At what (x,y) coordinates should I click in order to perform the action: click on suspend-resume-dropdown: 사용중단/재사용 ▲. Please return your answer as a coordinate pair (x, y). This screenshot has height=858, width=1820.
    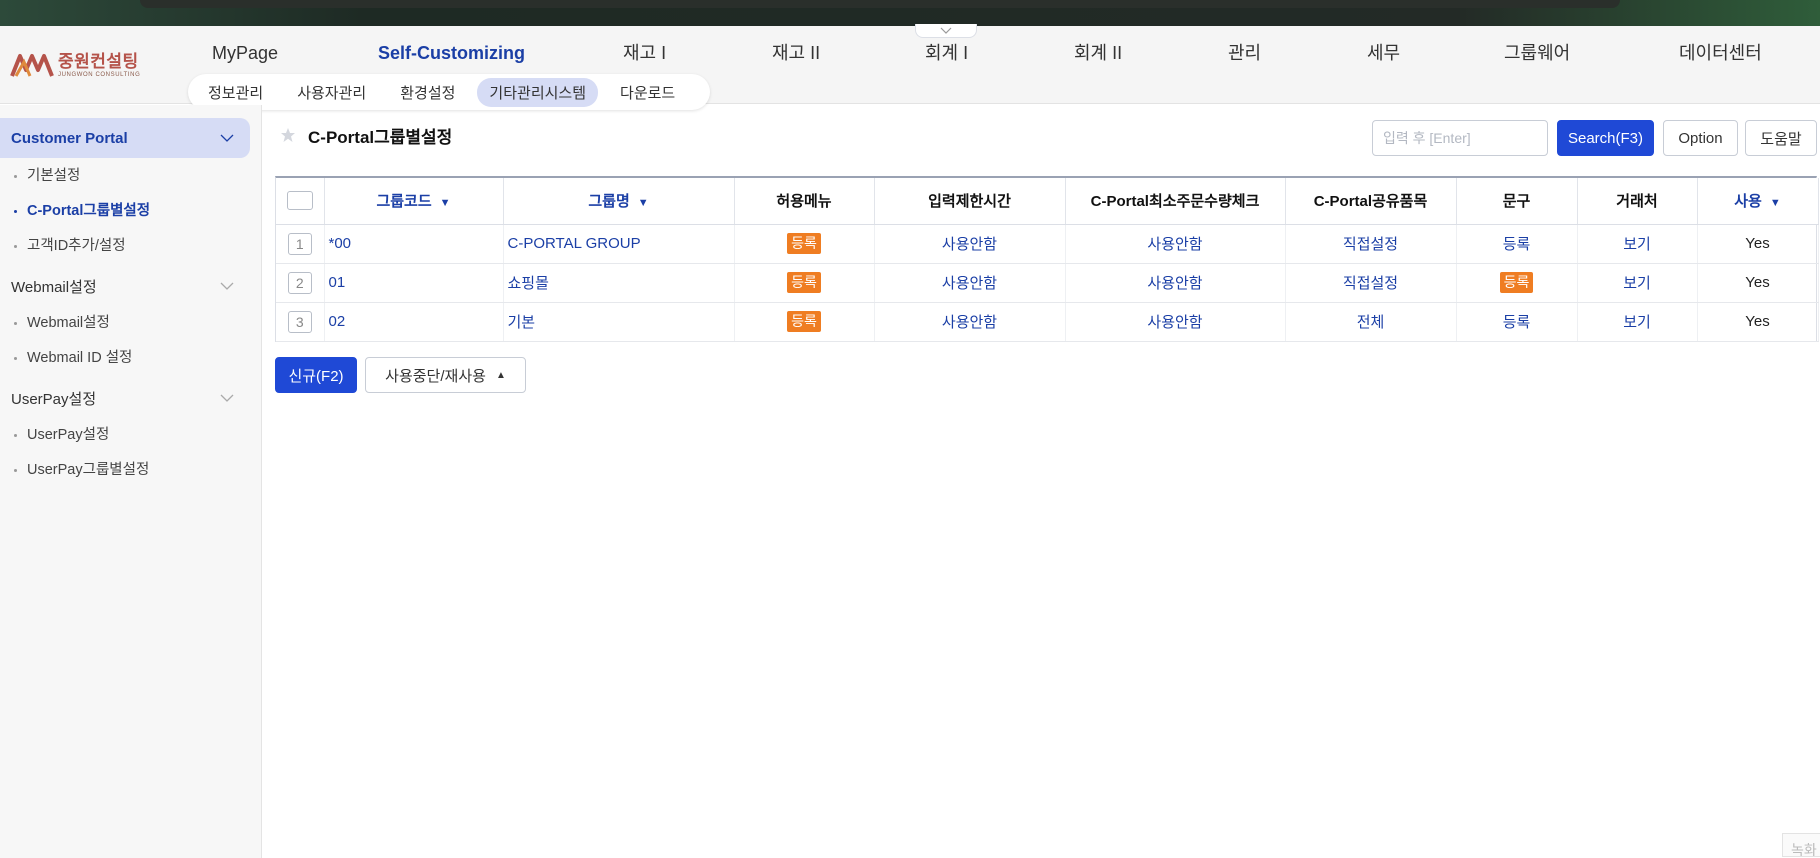
    Looking at the image, I should click on (445, 375).